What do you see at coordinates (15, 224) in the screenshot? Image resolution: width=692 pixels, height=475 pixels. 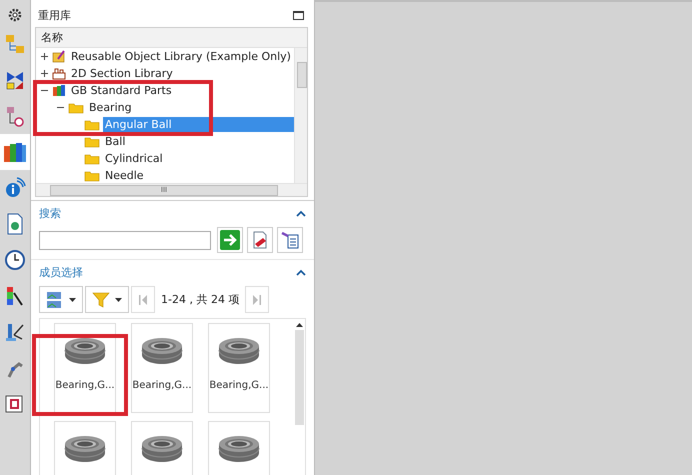 I see `document-icon` at bounding box center [15, 224].